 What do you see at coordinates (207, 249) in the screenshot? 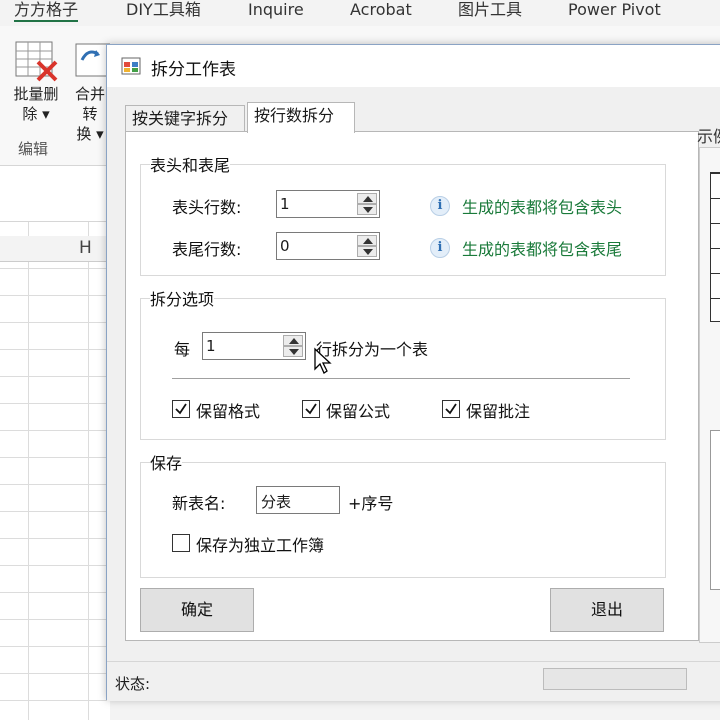
I see `footer-rows-label: 表尾行数:` at bounding box center [207, 249].